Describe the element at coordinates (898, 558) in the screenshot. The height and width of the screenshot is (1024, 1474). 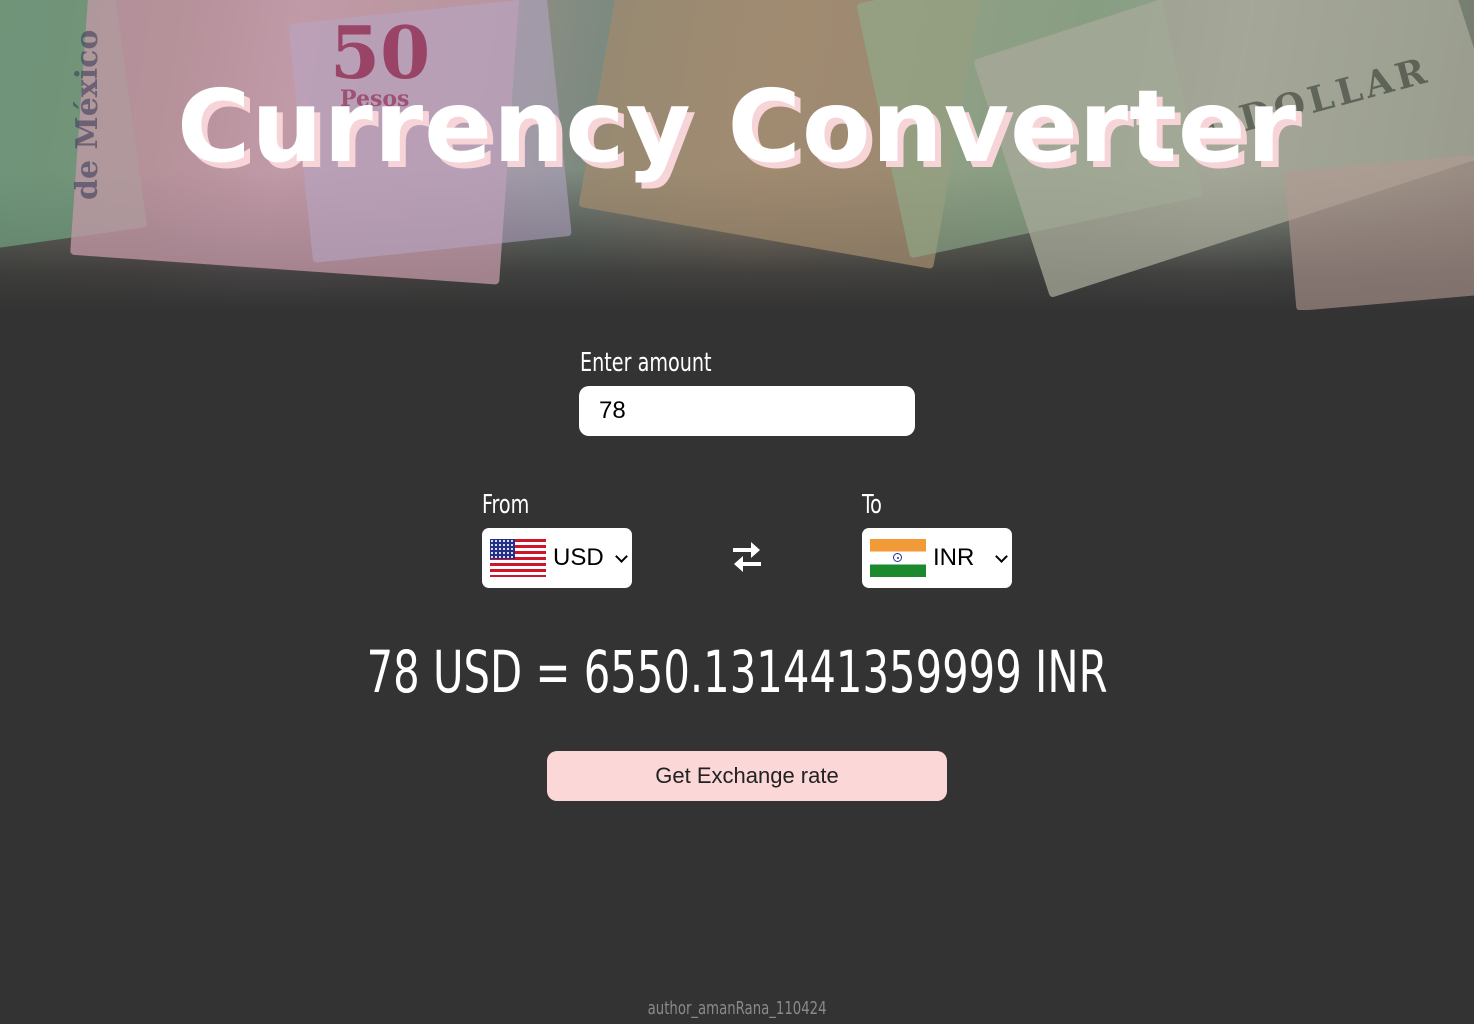
I see `india-flag-icon` at that location.